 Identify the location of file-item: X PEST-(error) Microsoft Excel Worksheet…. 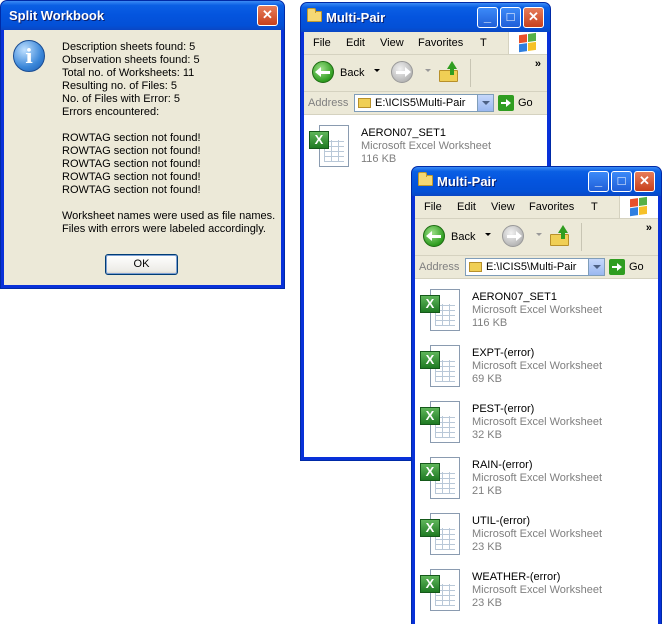
(530, 424).